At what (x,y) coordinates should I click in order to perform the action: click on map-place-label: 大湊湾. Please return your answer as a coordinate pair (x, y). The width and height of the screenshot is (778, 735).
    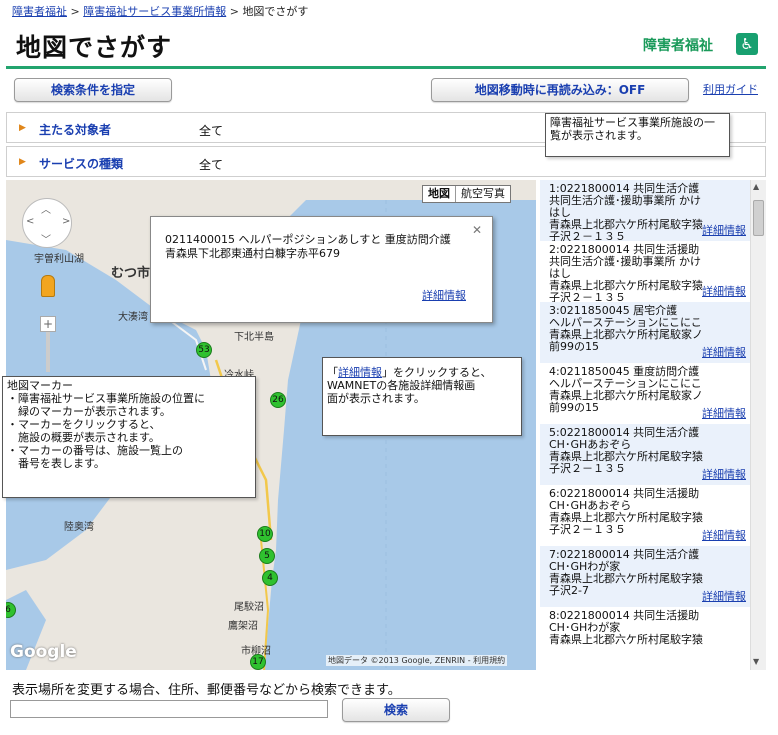
    Looking at the image, I should click on (133, 317).